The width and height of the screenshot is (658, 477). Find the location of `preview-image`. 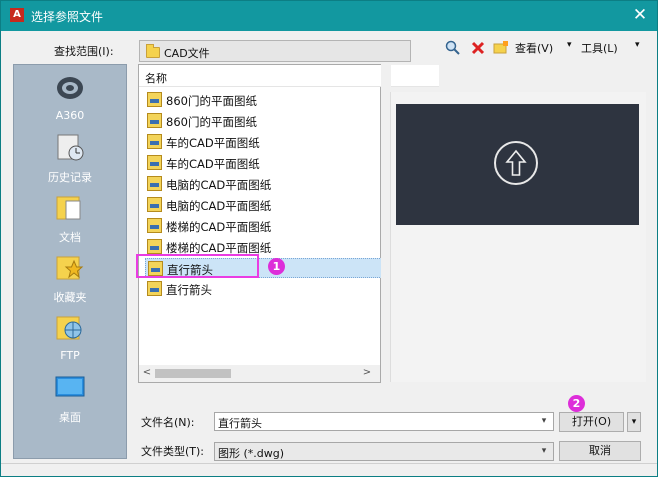

preview-image is located at coordinates (517, 164).